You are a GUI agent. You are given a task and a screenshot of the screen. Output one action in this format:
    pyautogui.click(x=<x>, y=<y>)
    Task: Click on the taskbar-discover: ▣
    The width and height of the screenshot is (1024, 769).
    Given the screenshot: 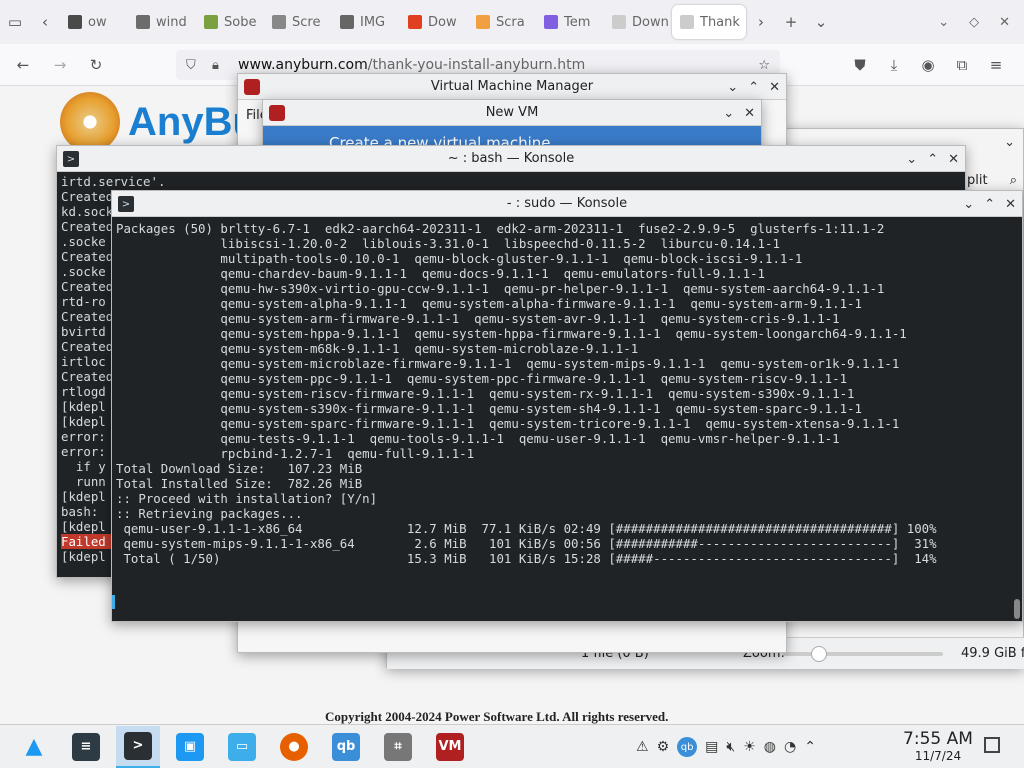 What is the action you would take?
    pyautogui.click(x=190, y=747)
    